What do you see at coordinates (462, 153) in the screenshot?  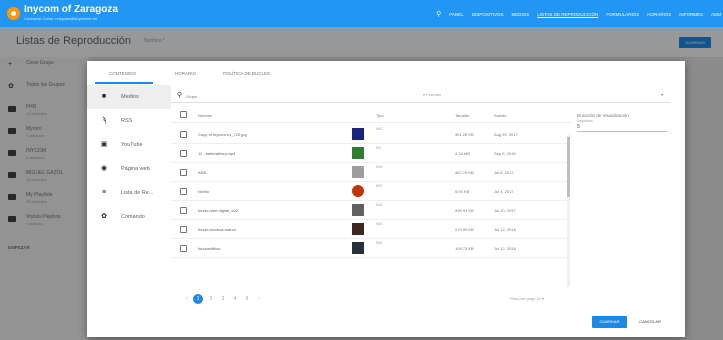 I see `row-size: 4.24 MB` at bounding box center [462, 153].